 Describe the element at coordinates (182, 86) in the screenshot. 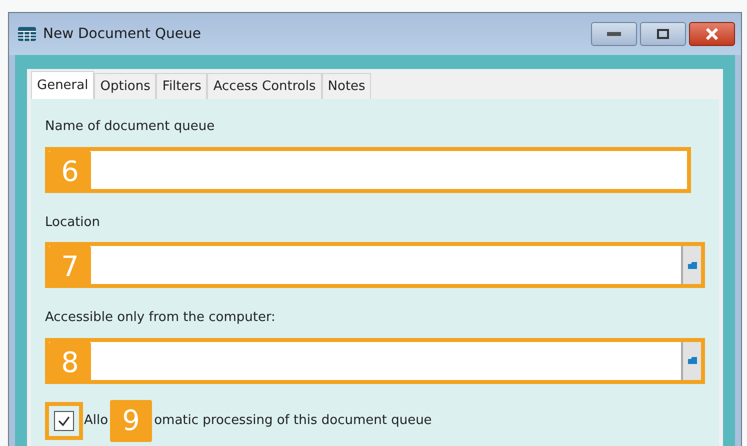

I see `tab: Filters` at that location.